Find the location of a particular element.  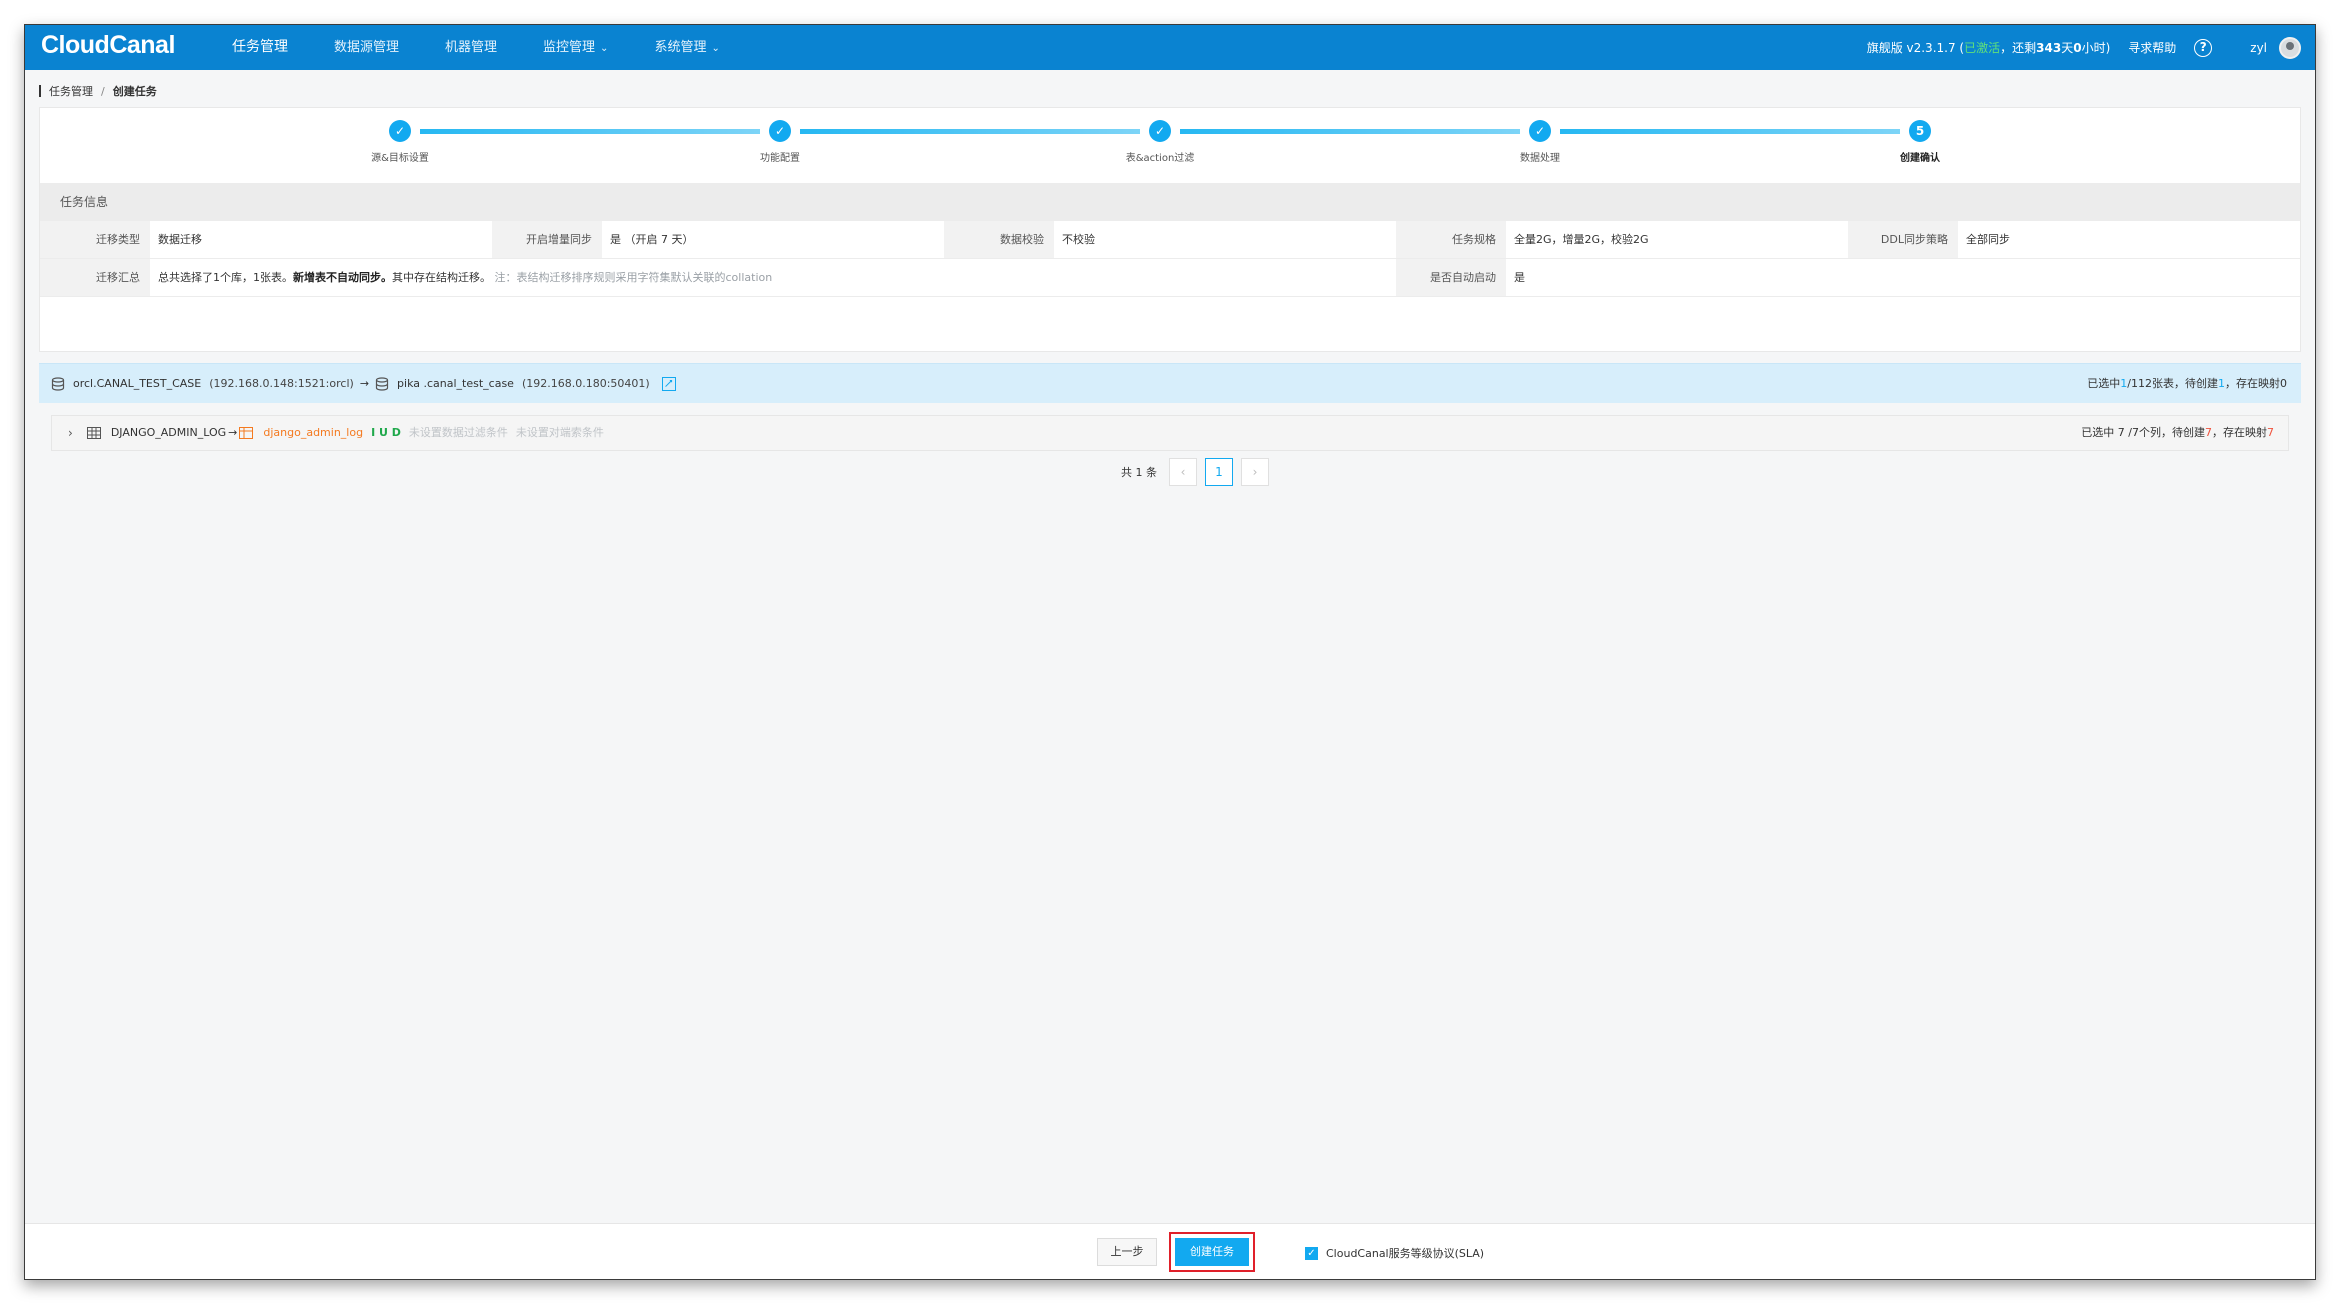

breadcrumb-parent: 任务管理 is located at coordinates (71, 91).